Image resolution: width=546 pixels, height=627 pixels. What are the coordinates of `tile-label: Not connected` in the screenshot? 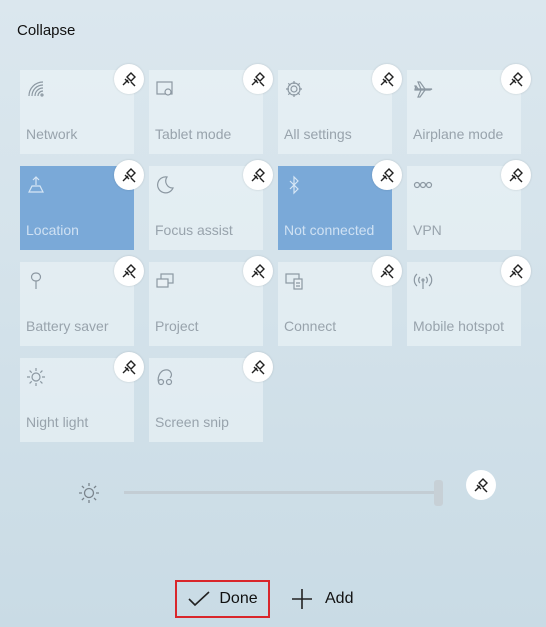 It's located at (329, 230).